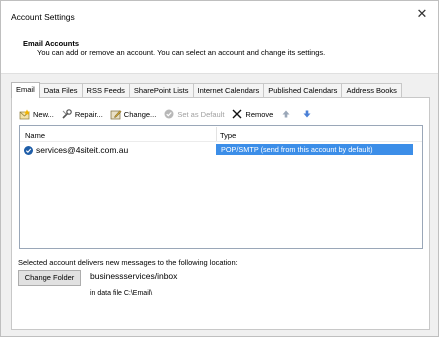 Image resolution: width=439 pixels, height=337 pixels. I want to click on tab-internet-calendars: Internet Calendars, so click(228, 90).